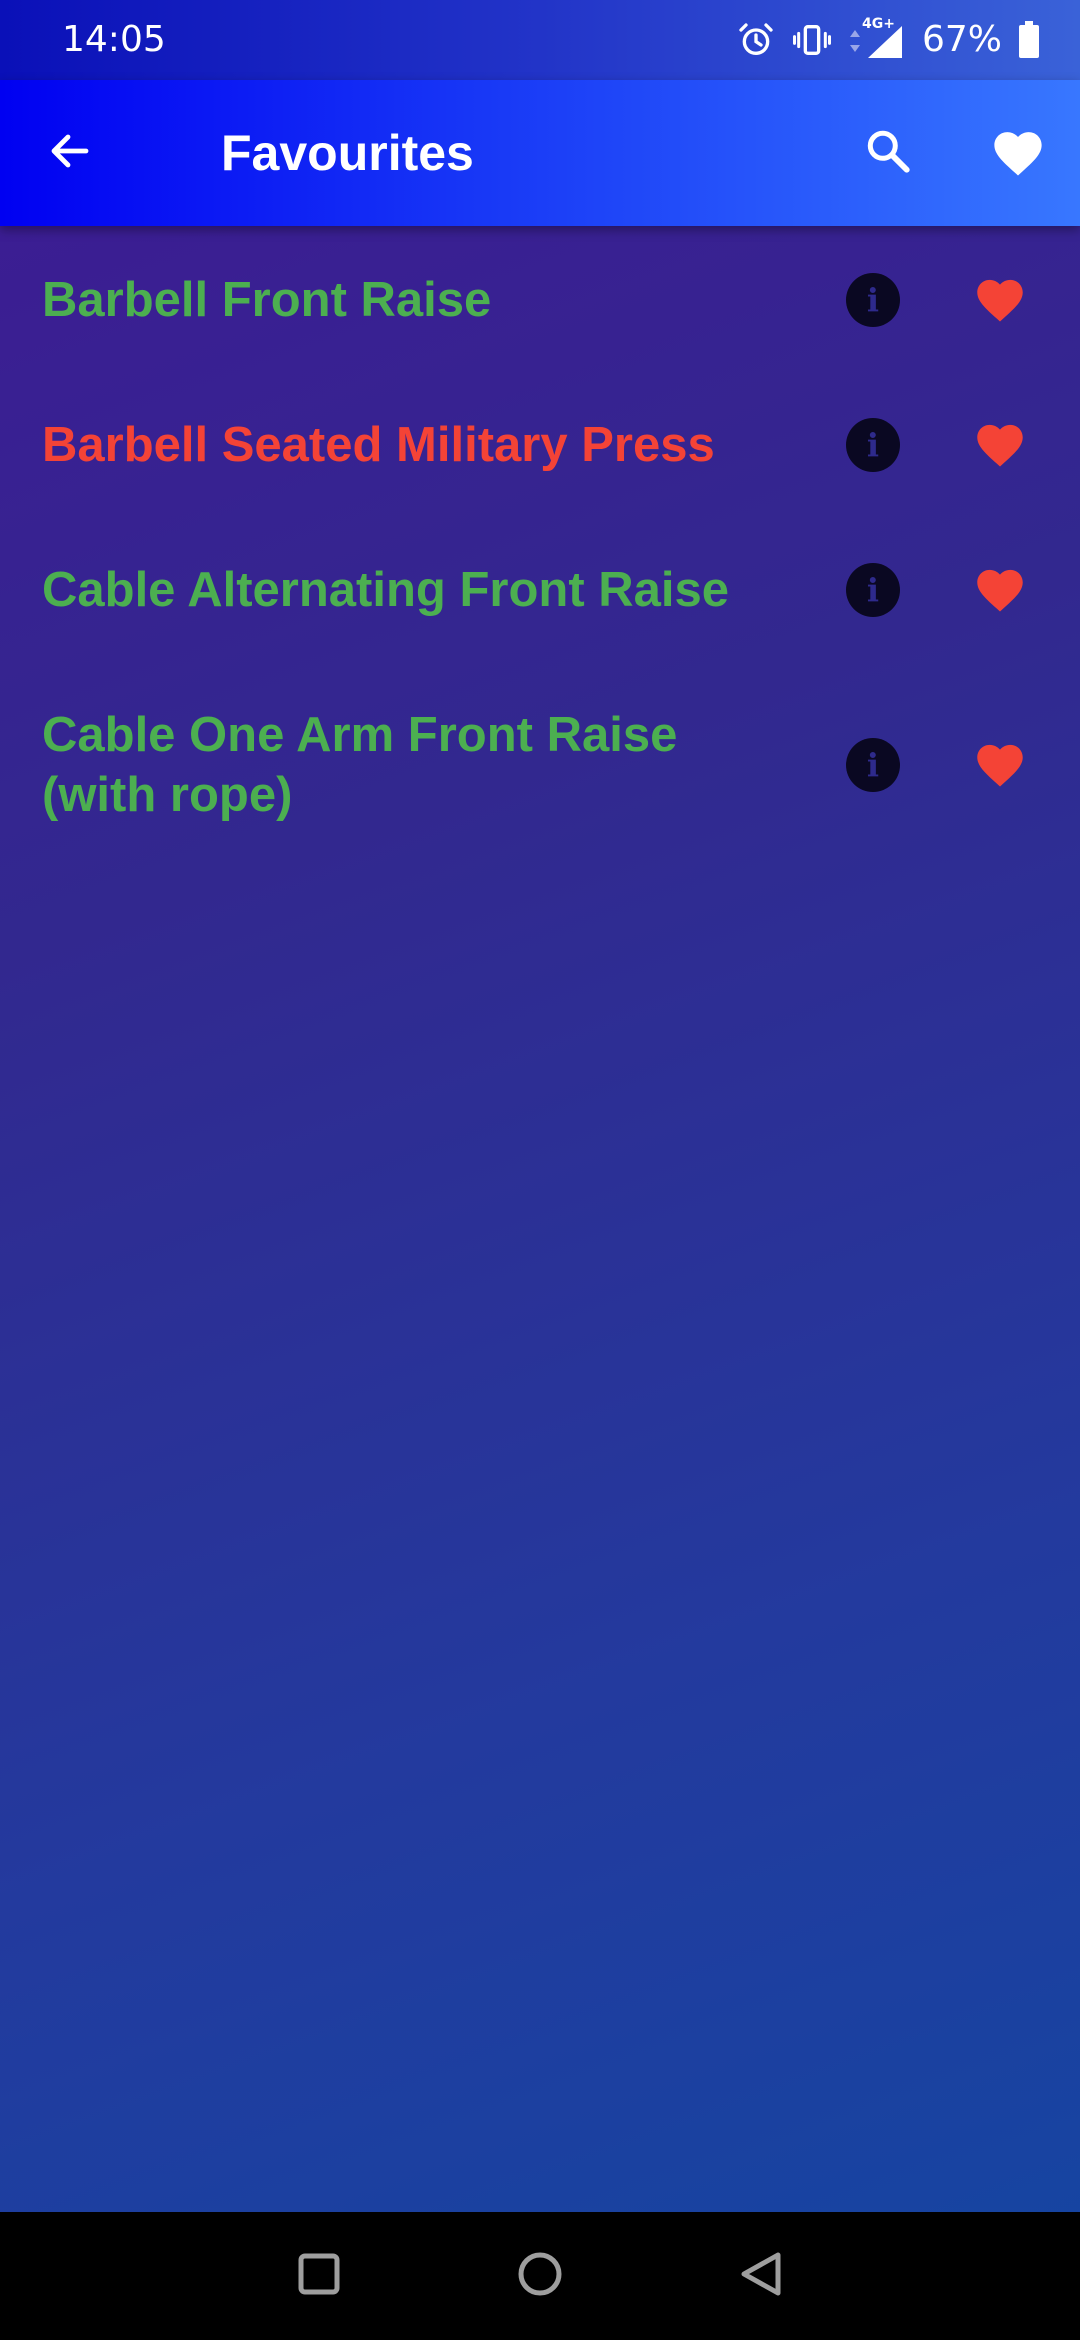  I want to click on search-button, so click(888, 153).